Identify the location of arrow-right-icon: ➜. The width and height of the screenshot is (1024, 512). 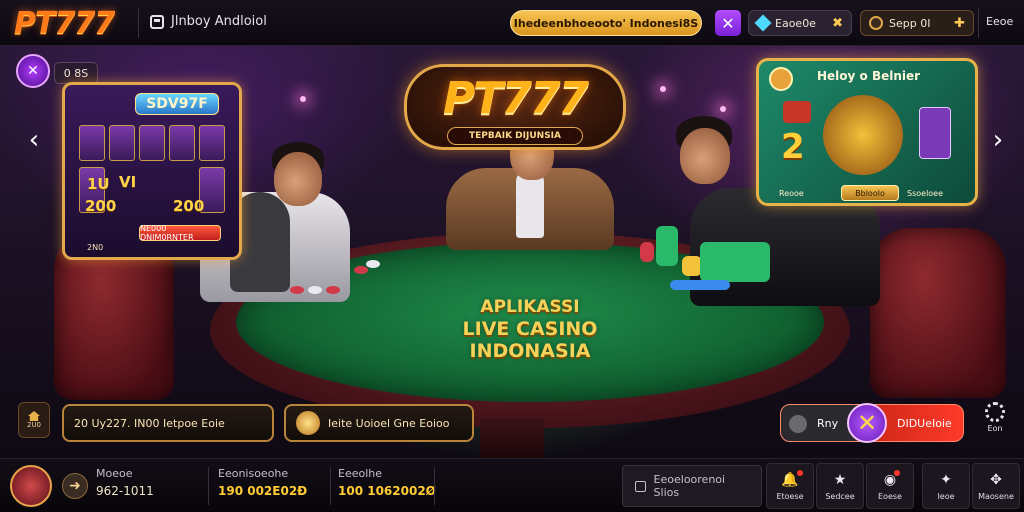
(75, 486).